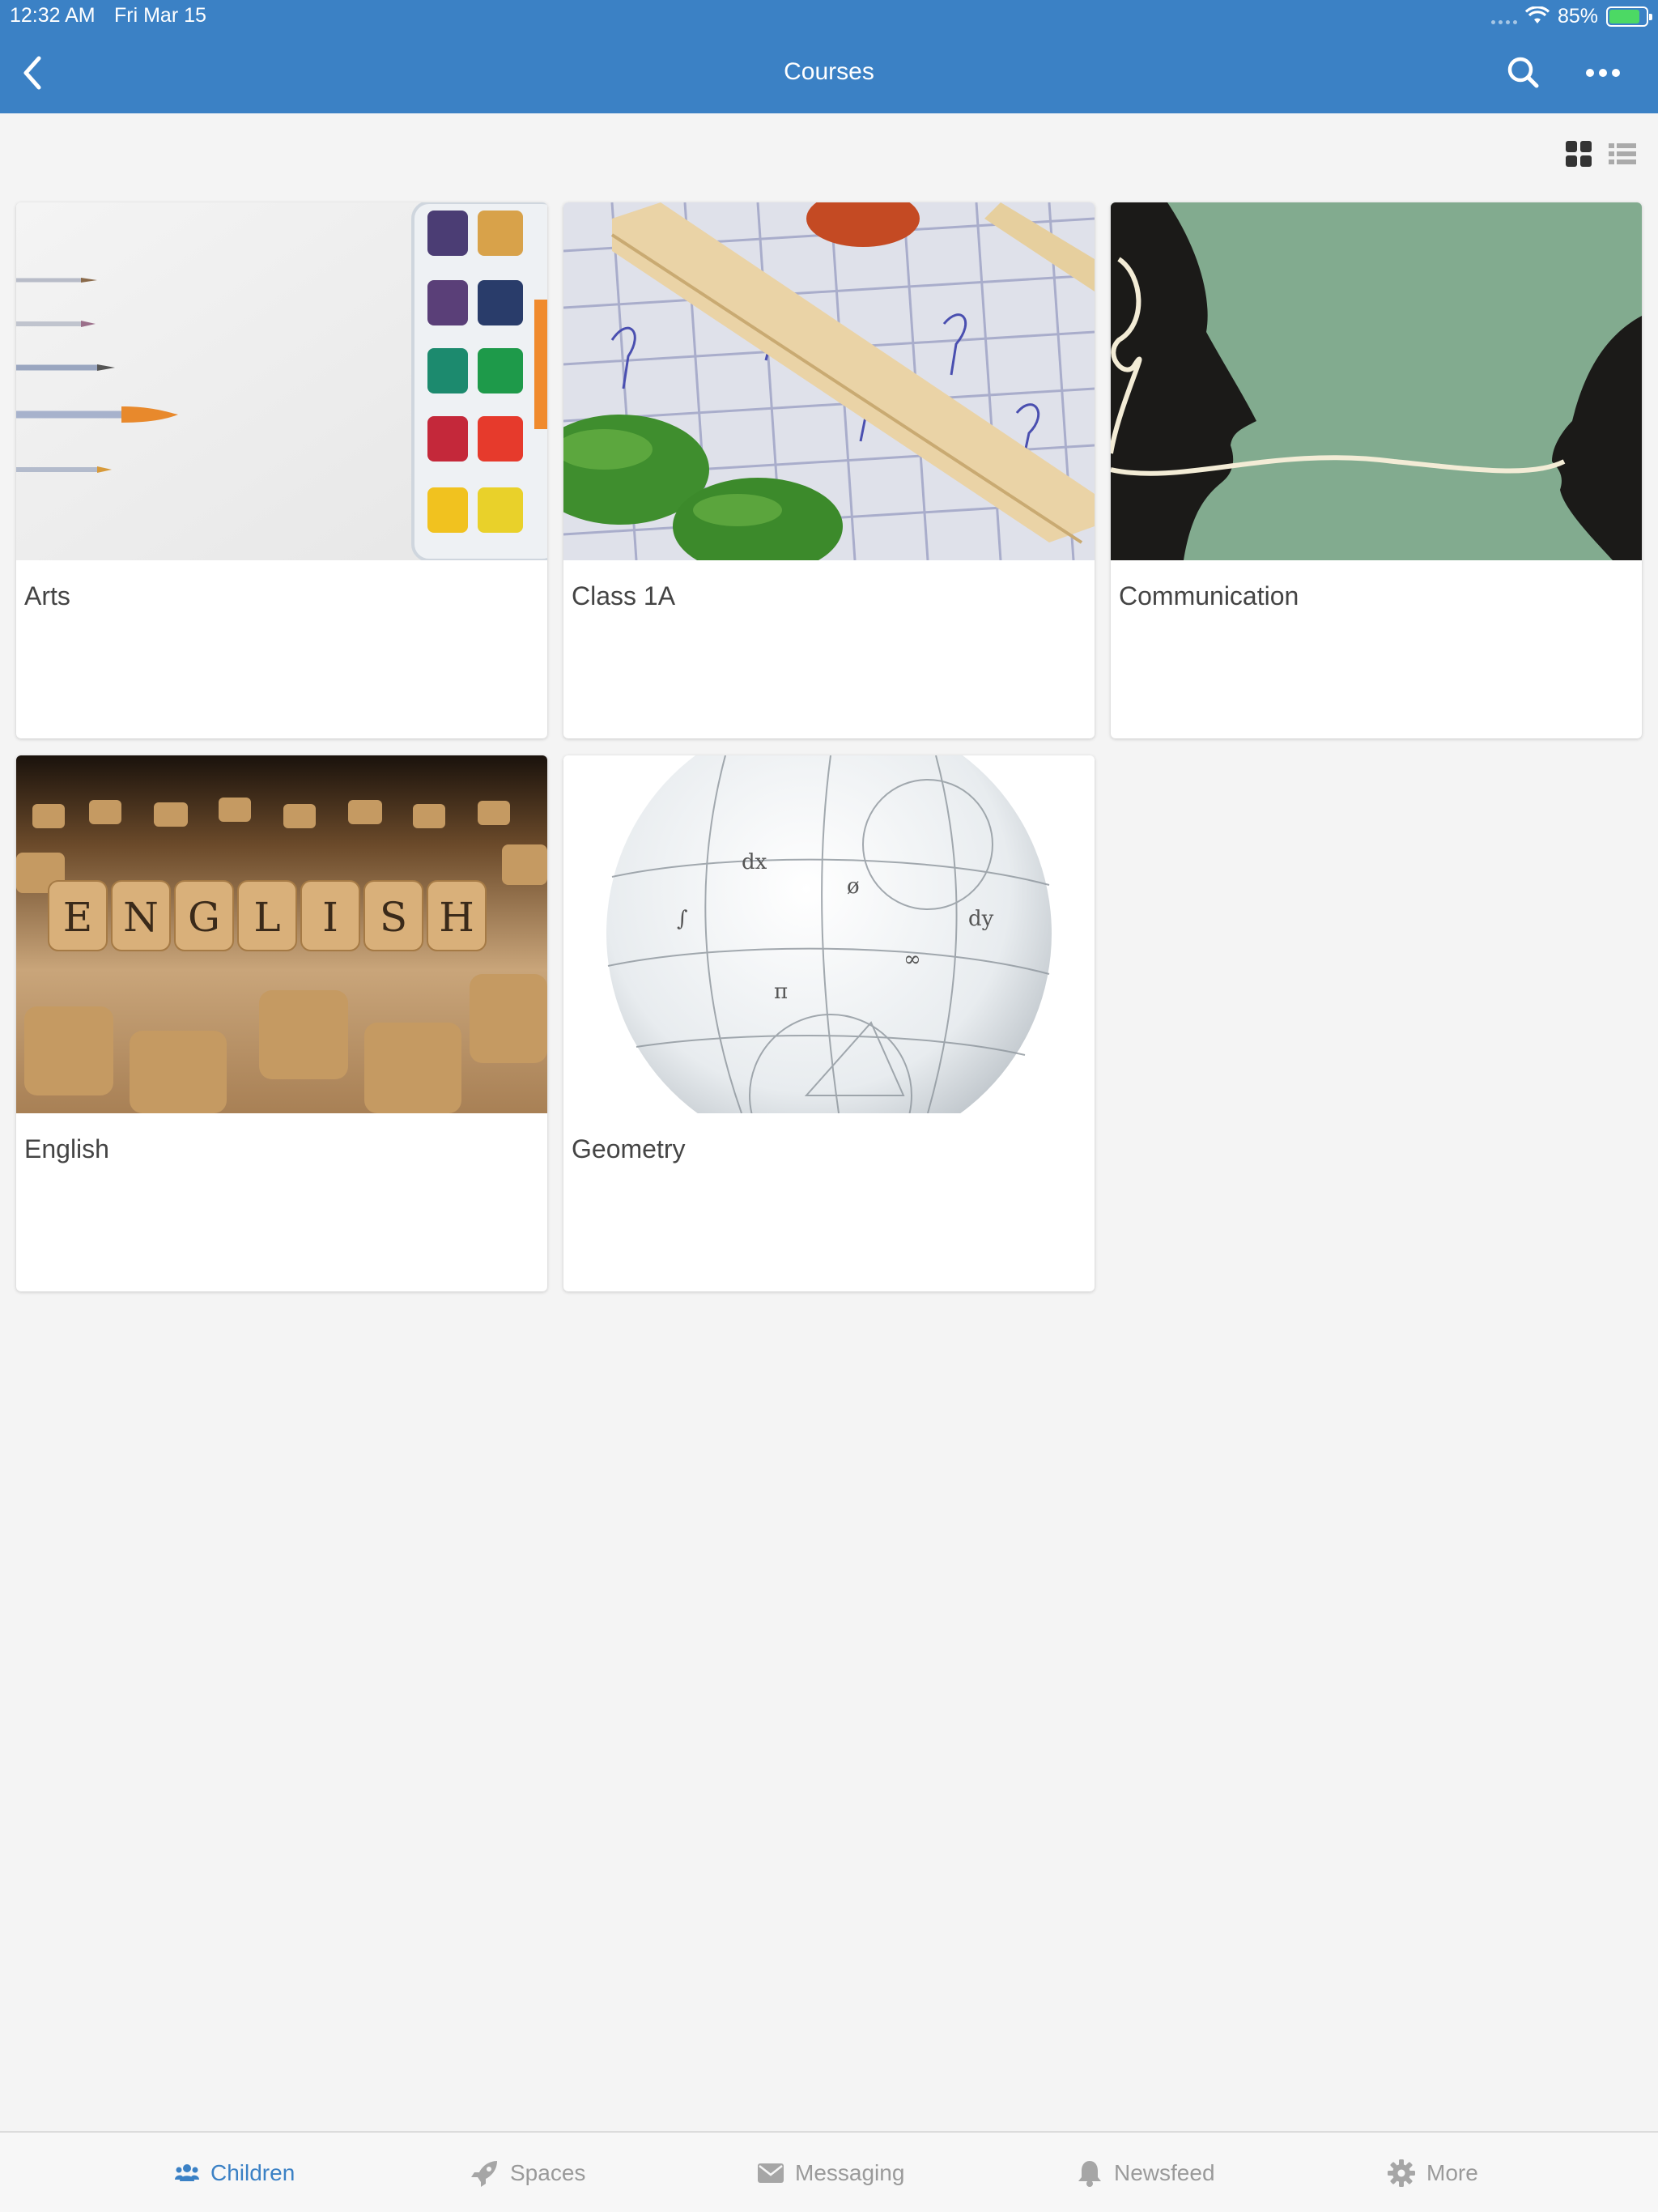 This screenshot has height=2212, width=1658. I want to click on list-view-toggle, so click(1622, 154).